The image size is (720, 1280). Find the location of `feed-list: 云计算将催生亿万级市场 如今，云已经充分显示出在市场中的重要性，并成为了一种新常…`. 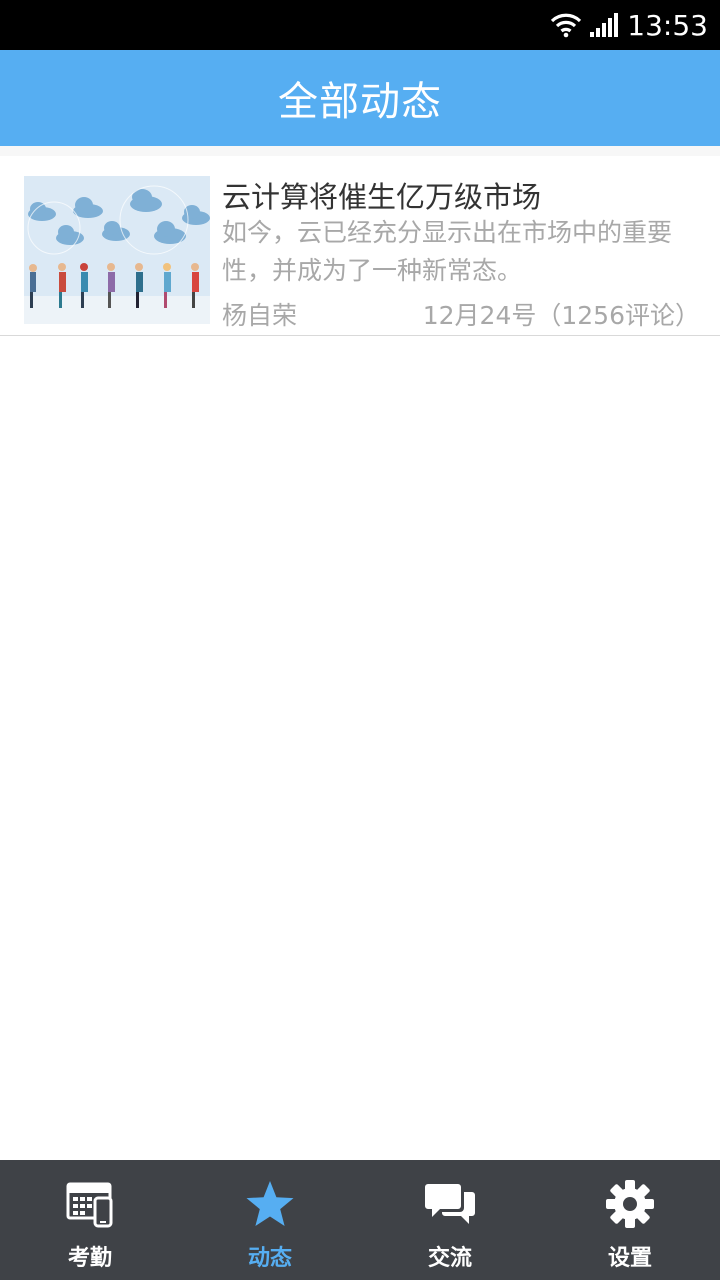

feed-list: 云计算将催生亿万级市场 如今，云已经充分显示出在市场中的重要性，并成为了一种新常… is located at coordinates (360, 241).